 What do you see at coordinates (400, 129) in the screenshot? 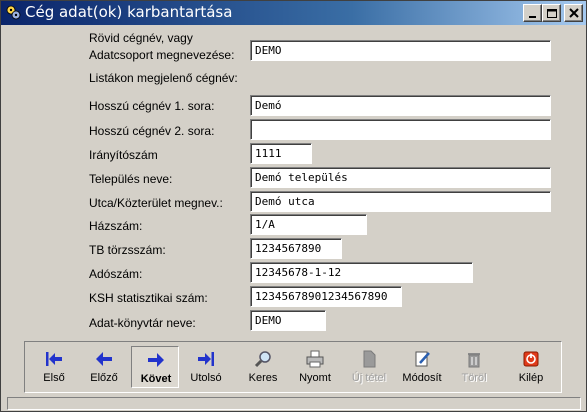
I see `long-name-2-field` at bounding box center [400, 129].